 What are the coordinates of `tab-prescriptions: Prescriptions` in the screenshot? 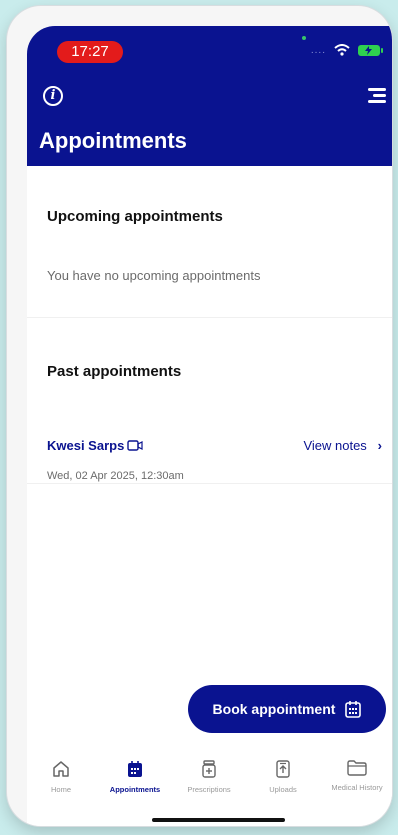 It's located at (209, 770).